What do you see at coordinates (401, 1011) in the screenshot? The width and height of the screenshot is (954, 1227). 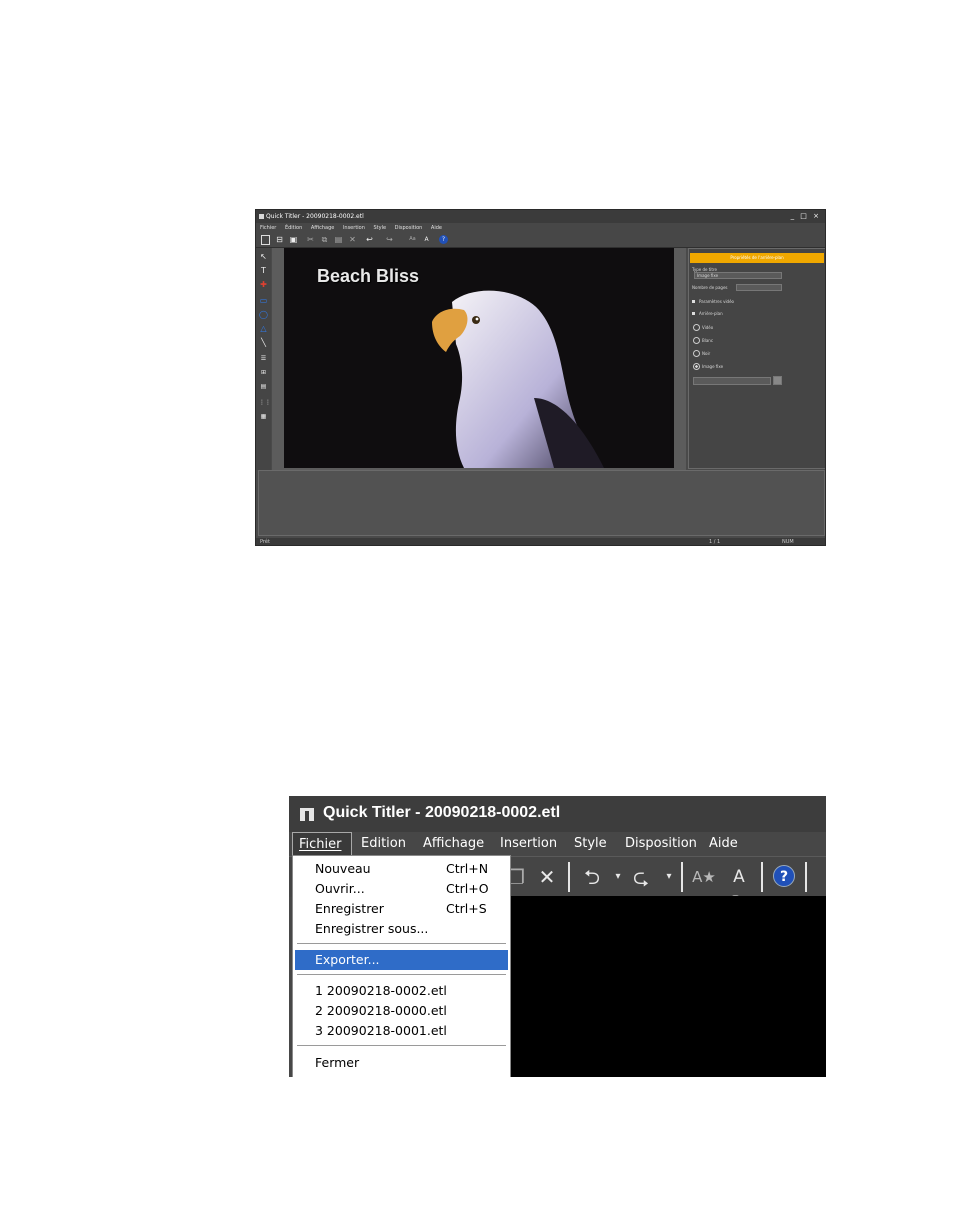 I see `menu-item-recent-2: 2 20090218-0000.etl` at bounding box center [401, 1011].